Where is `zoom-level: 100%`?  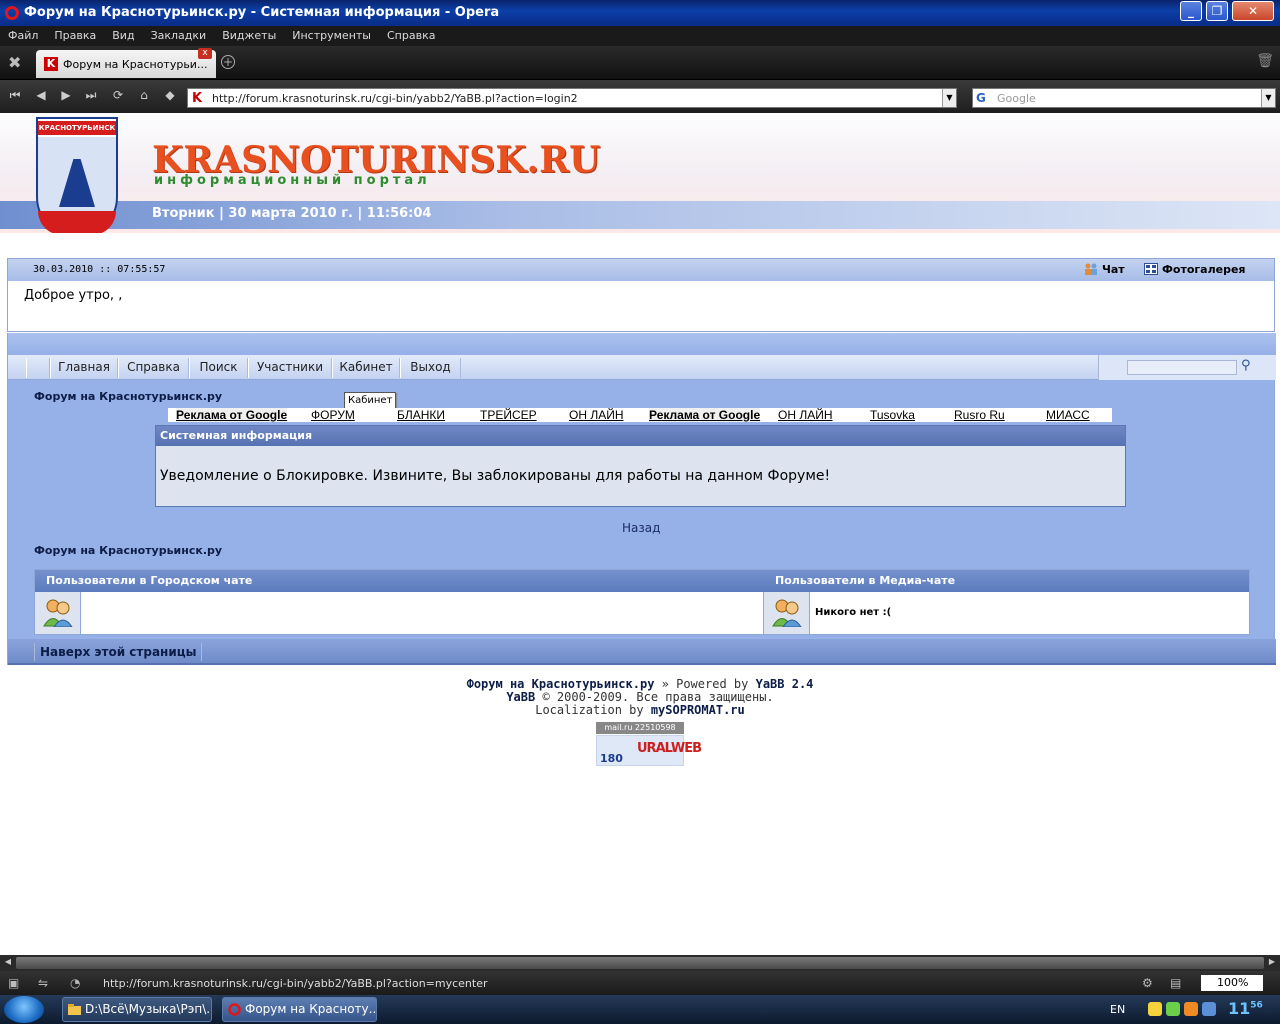 zoom-level: 100% is located at coordinates (1232, 983).